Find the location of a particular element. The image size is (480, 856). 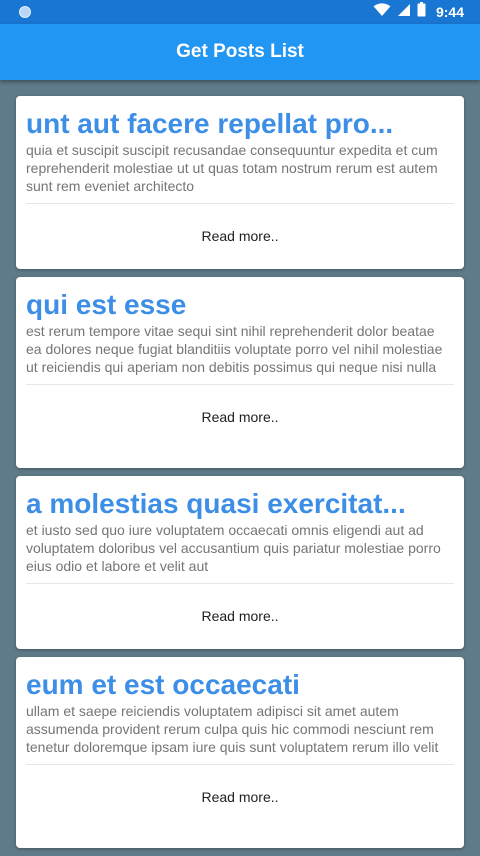

app-bar: Get Posts List is located at coordinates (240, 52).